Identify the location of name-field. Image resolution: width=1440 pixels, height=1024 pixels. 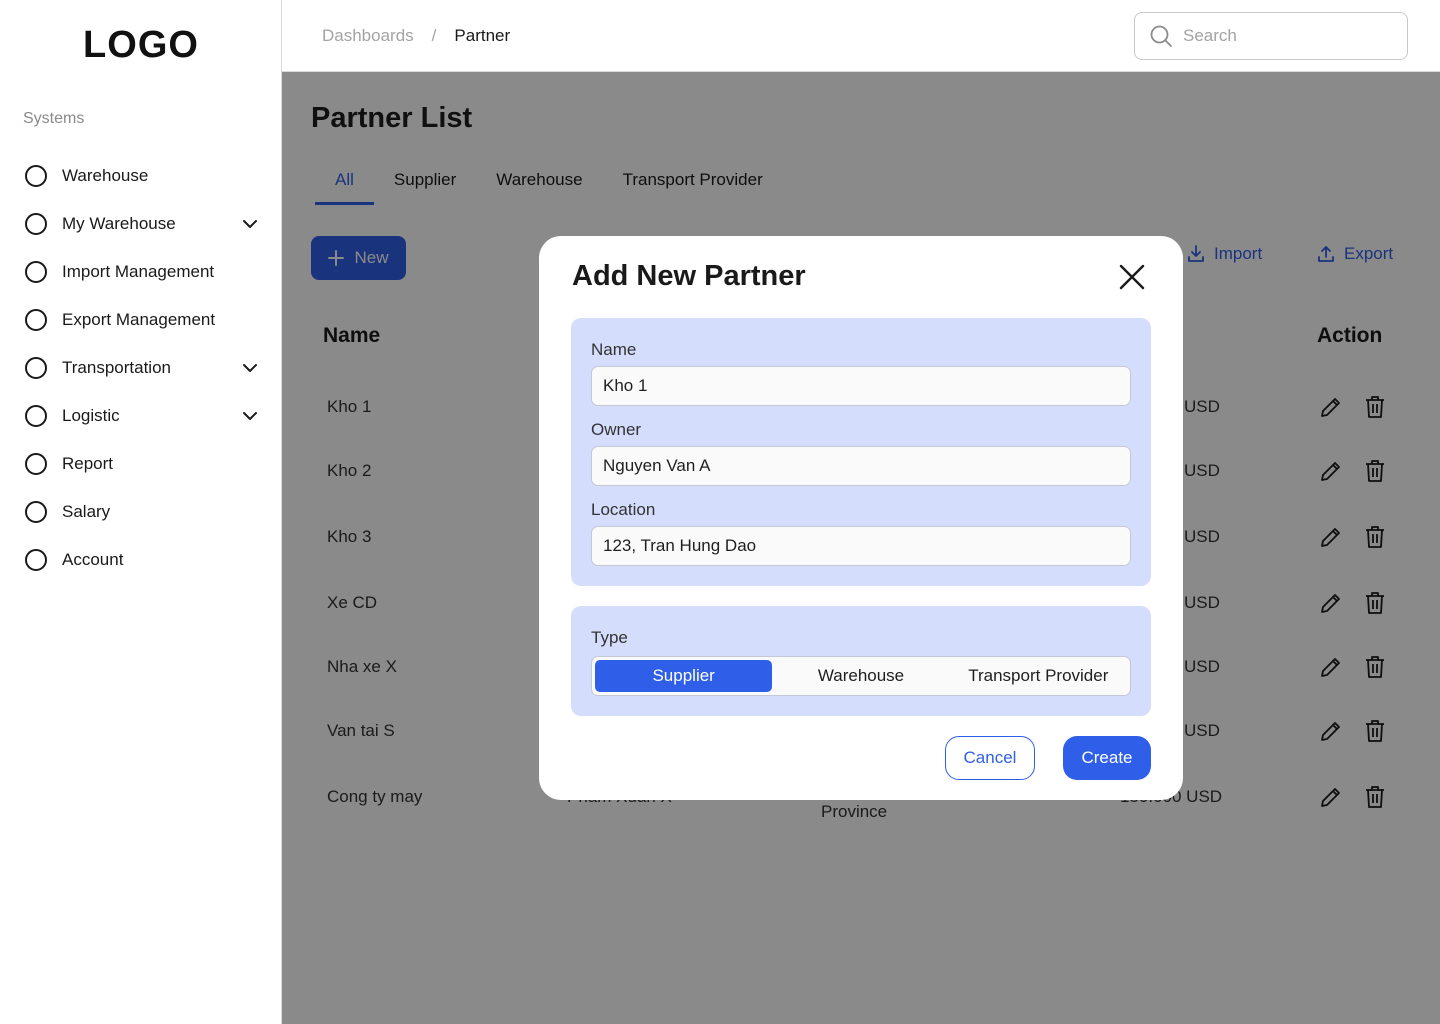
(861, 386).